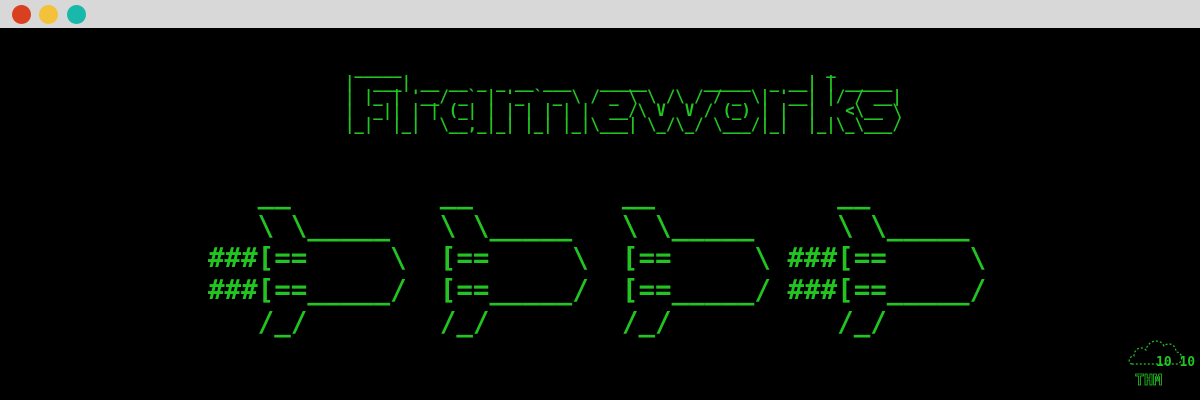 The height and width of the screenshot is (400, 1200). I want to click on close-button, so click(21, 14).